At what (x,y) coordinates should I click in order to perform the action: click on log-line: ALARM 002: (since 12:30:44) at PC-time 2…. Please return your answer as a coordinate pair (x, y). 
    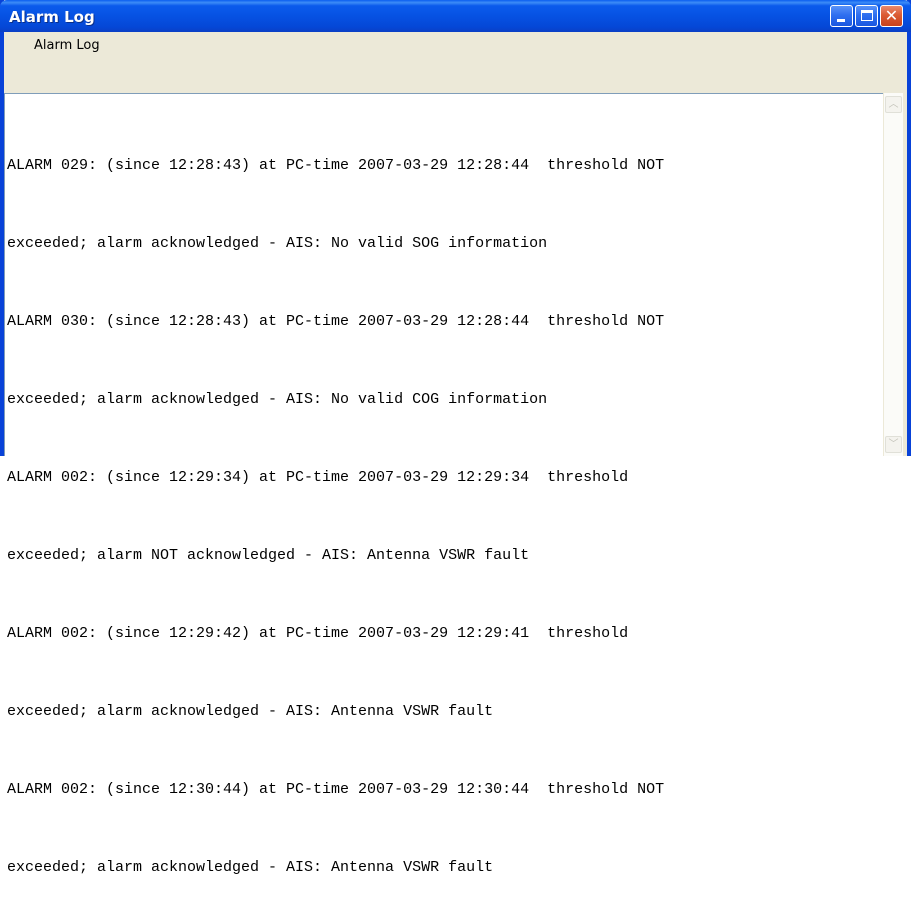
    Looking at the image, I should click on (336, 789).